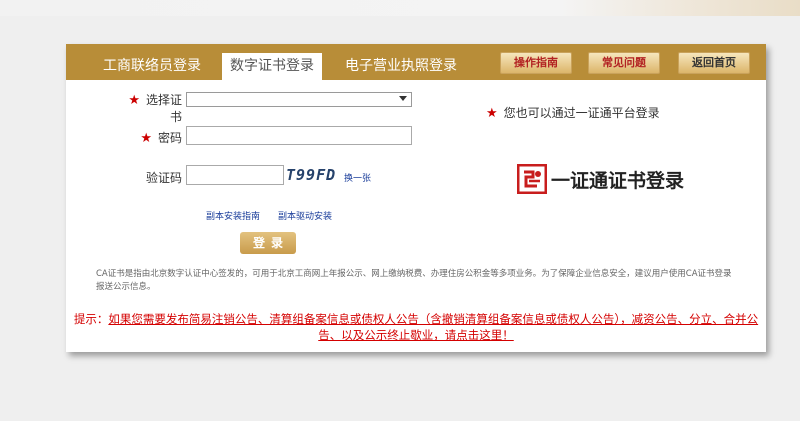 The height and width of the screenshot is (421, 800). What do you see at coordinates (235, 175) in the screenshot?
I see `captcha-input` at bounding box center [235, 175].